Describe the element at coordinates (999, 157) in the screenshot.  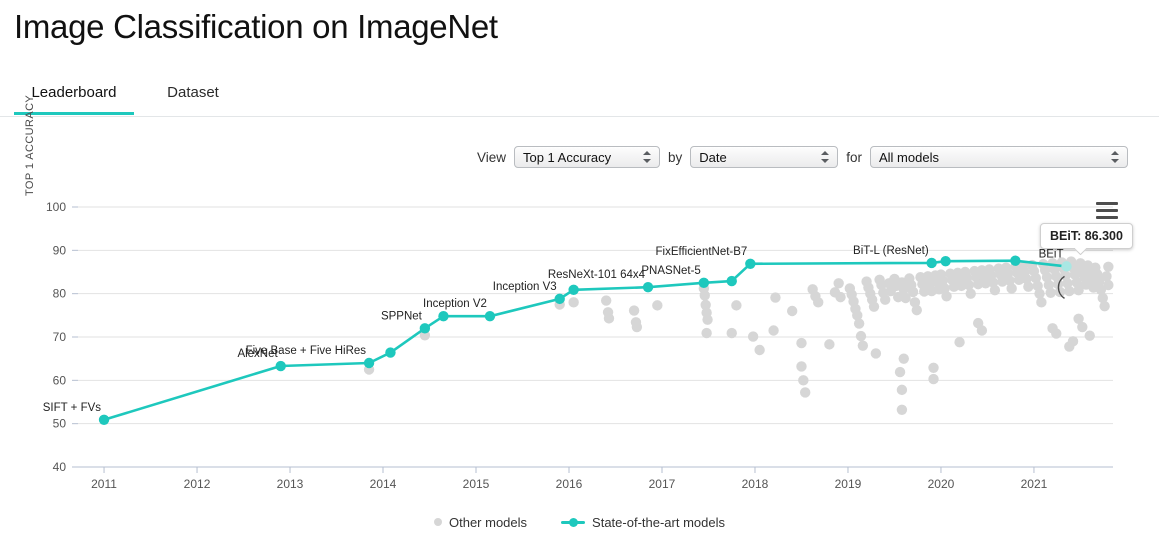
I see `models-filter-select: All models` at that location.